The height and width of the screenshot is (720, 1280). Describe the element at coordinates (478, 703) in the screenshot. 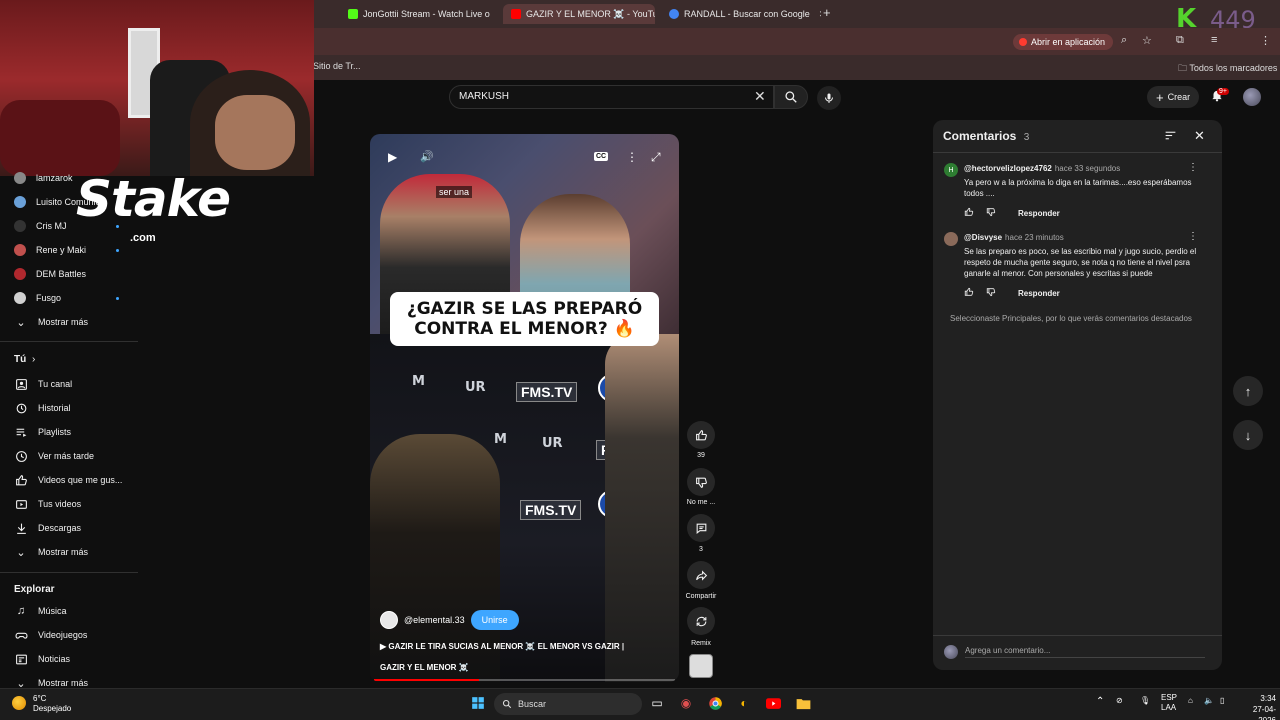

I see `windows-start-icon` at that location.